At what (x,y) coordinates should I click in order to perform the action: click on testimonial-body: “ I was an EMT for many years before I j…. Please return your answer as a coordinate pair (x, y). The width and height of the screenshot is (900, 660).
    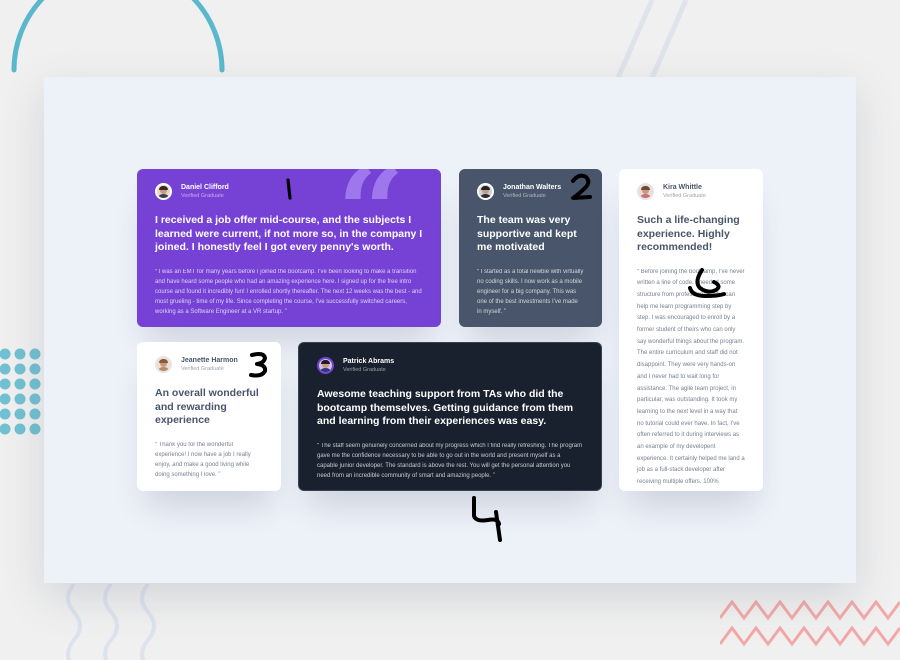
    Looking at the image, I should click on (288, 291).